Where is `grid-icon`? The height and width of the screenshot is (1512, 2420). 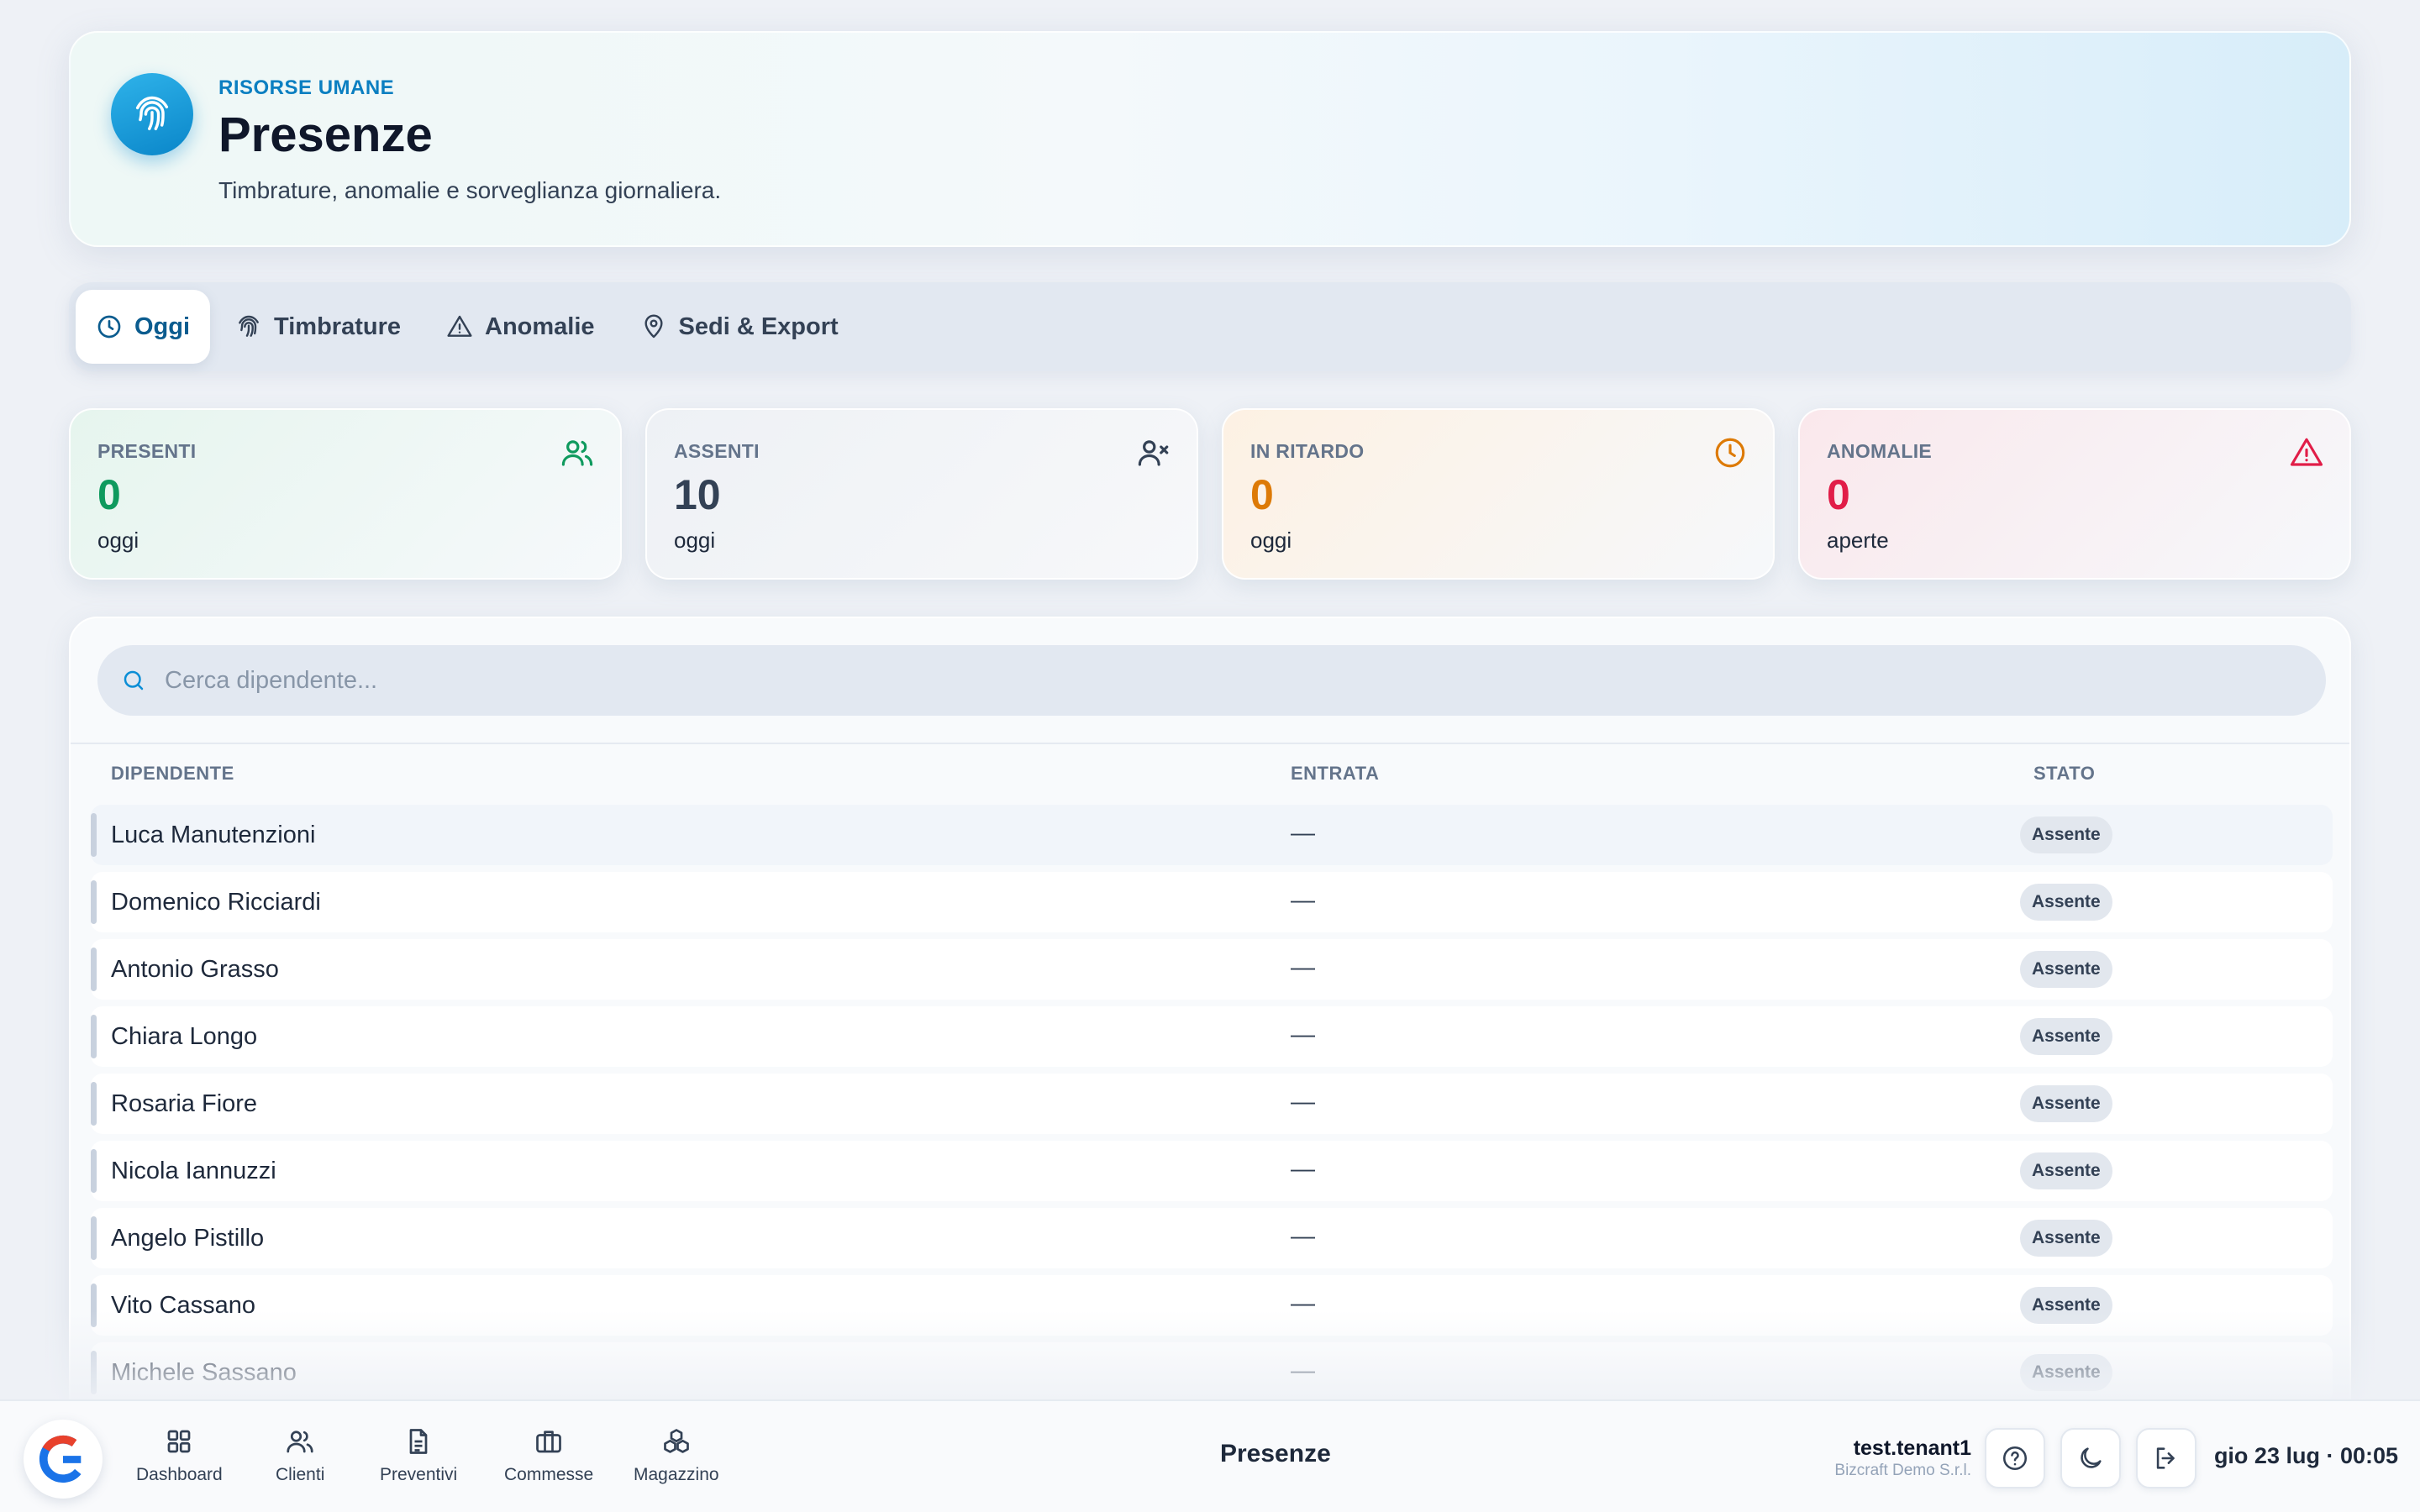
grid-icon is located at coordinates (180, 1441).